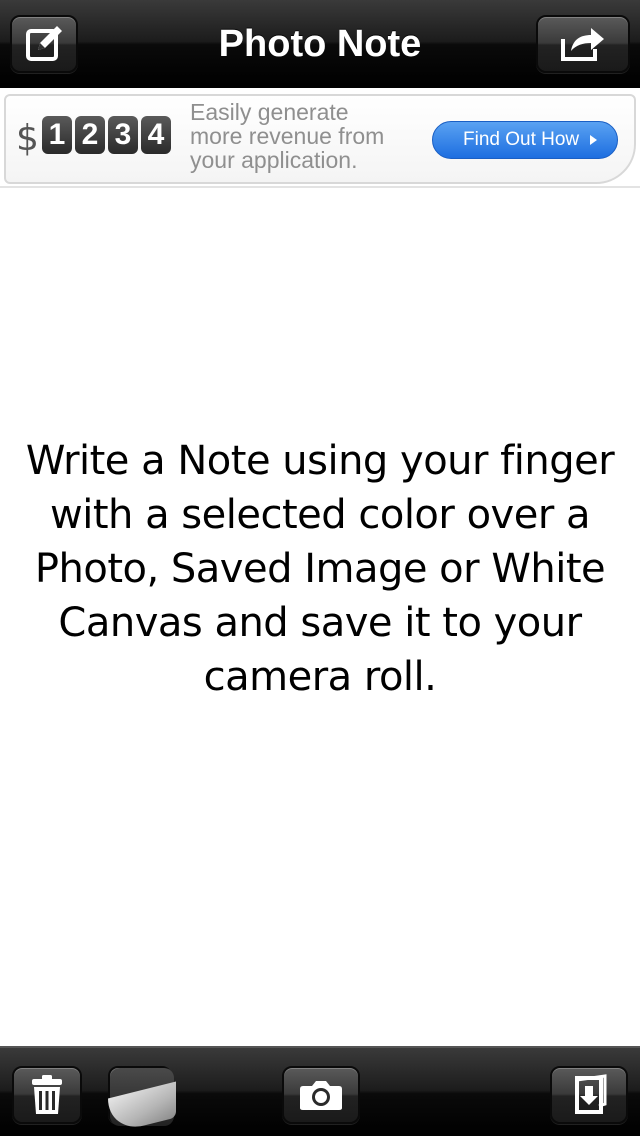 Image resolution: width=640 pixels, height=1136 pixels. I want to click on ad-copy-line: more revenue from, so click(287, 136).